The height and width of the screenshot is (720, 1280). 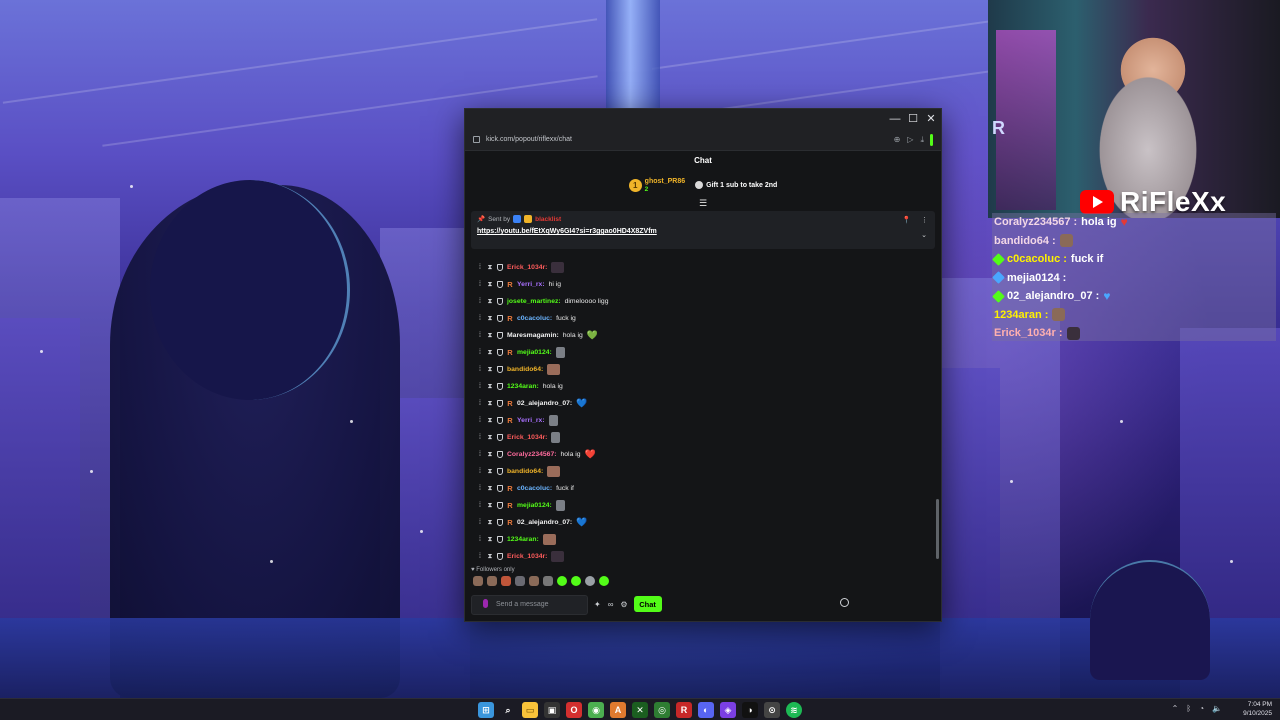 I want to click on tip-icon: ✦, so click(x=597, y=604).